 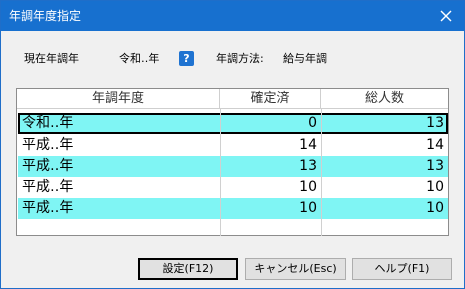 I want to click on table-row: 平成‥年 14 14, so click(x=233, y=145).